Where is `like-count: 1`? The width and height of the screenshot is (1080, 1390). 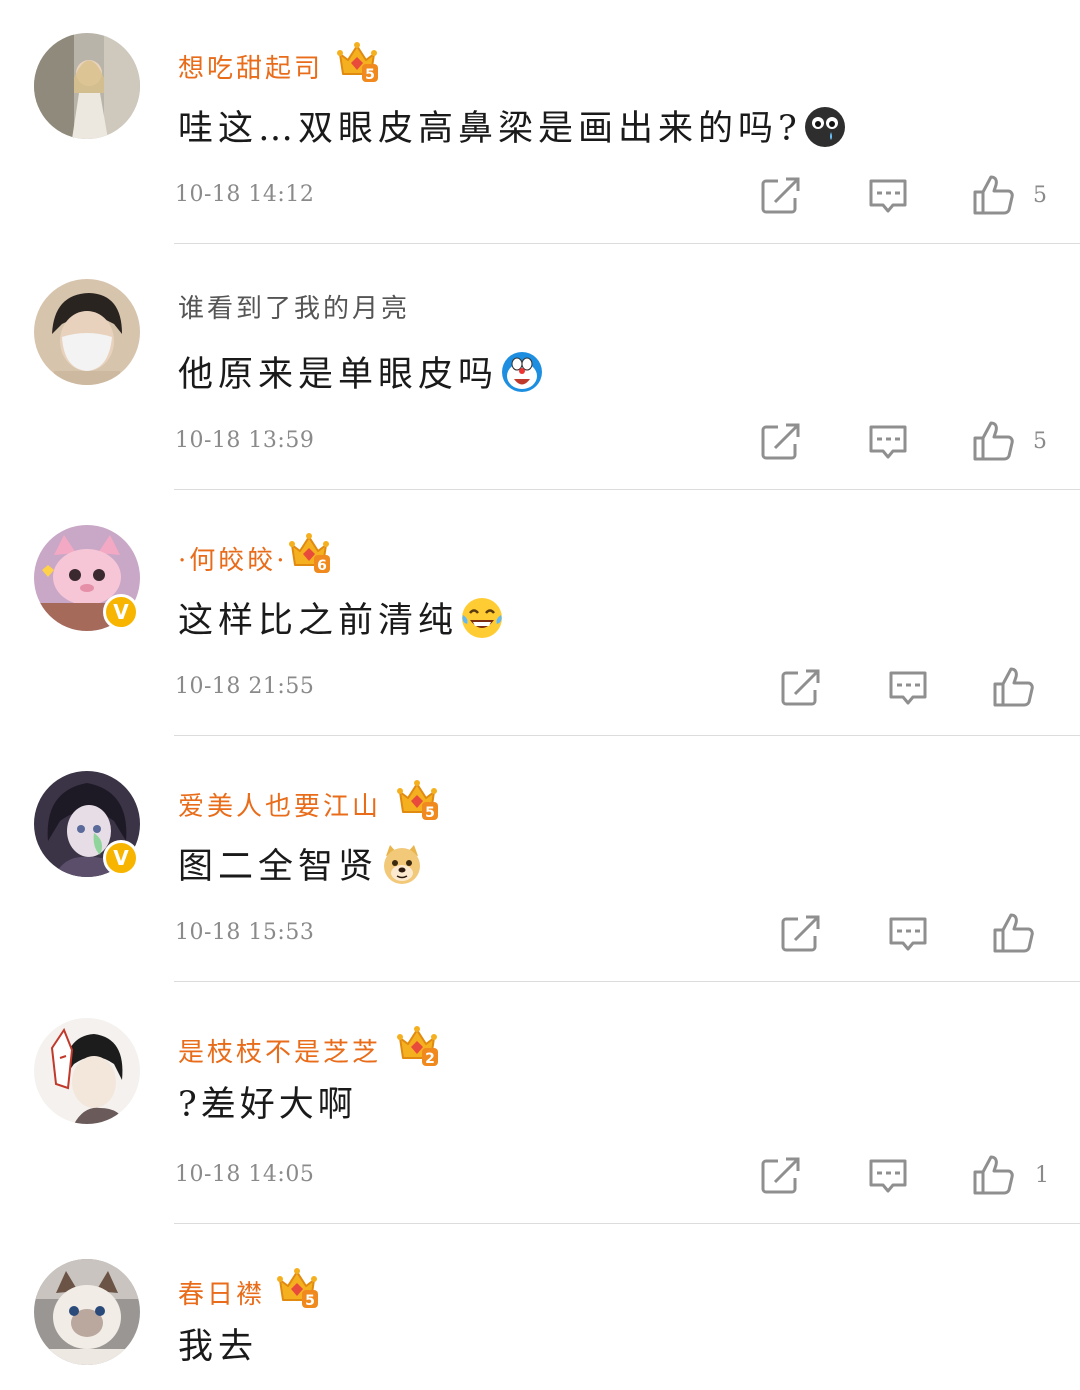
like-count: 1 is located at coordinates (1042, 1175).